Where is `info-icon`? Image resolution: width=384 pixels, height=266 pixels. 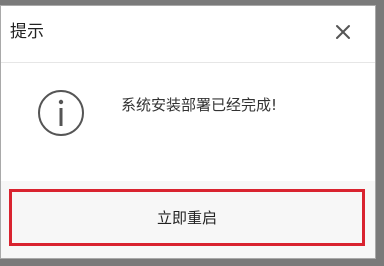
info-icon is located at coordinates (61, 113).